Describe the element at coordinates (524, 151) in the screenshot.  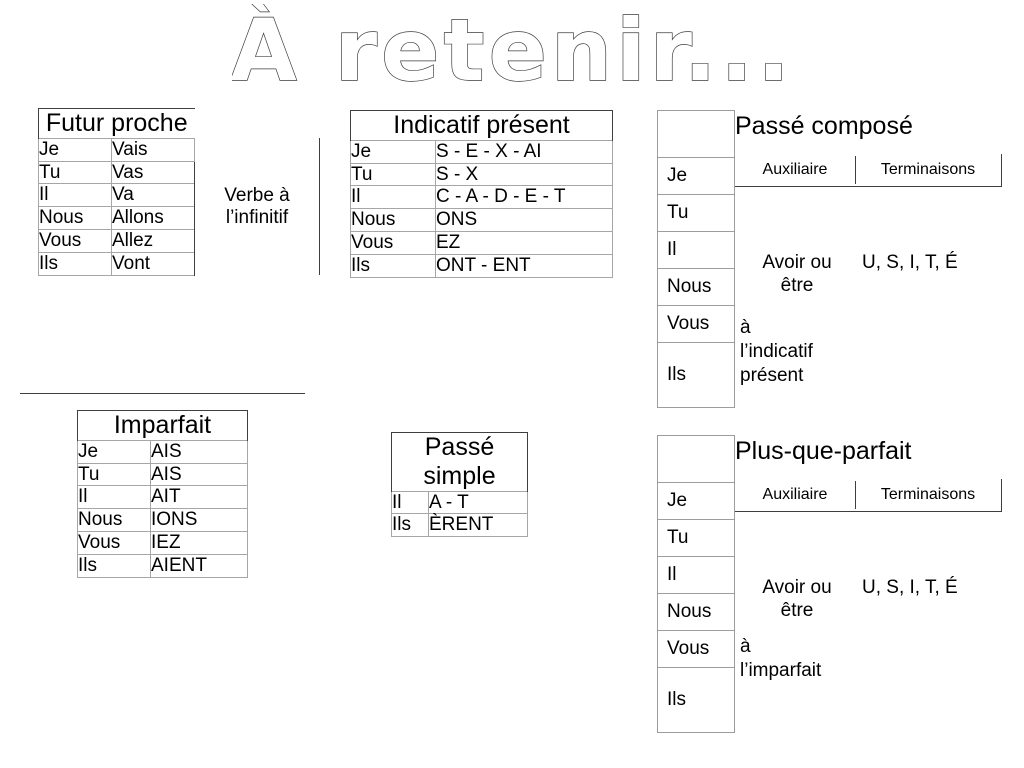
I see `form-cell: S - E - X - AI` at that location.